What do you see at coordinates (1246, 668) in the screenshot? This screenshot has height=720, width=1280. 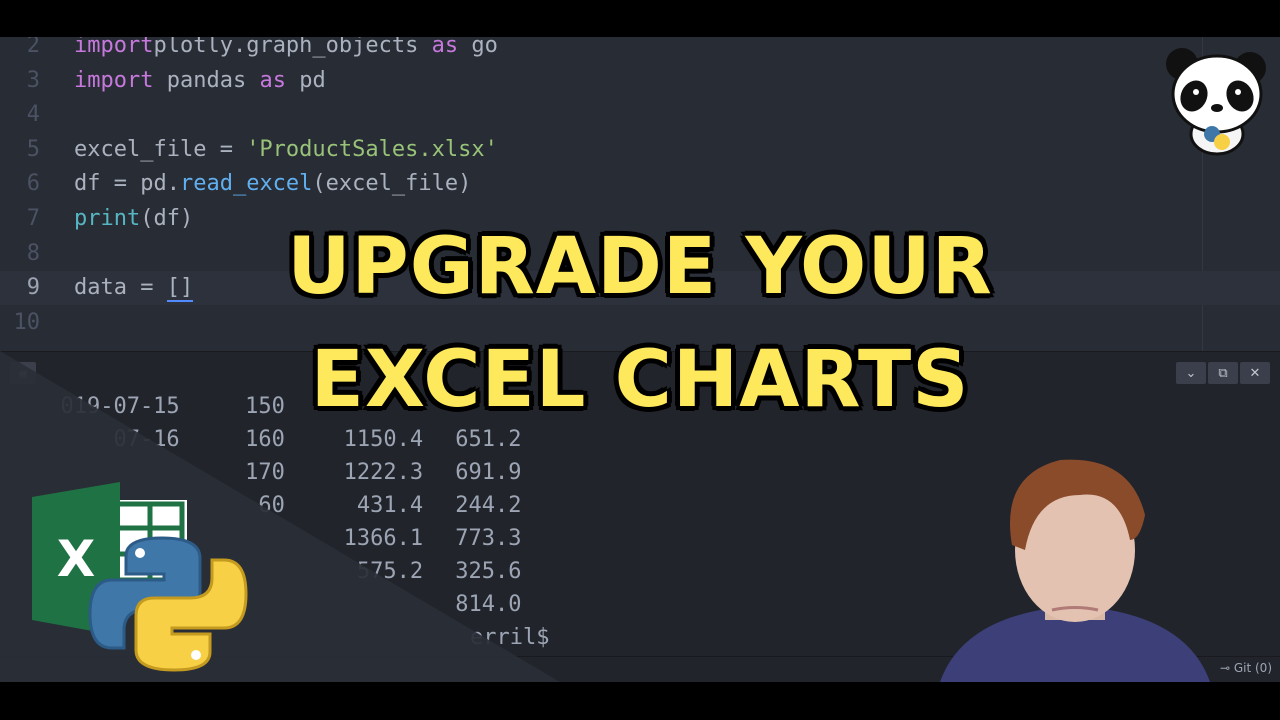 I see `git-status: ⊸ Git (0)` at bounding box center [1246, 668].